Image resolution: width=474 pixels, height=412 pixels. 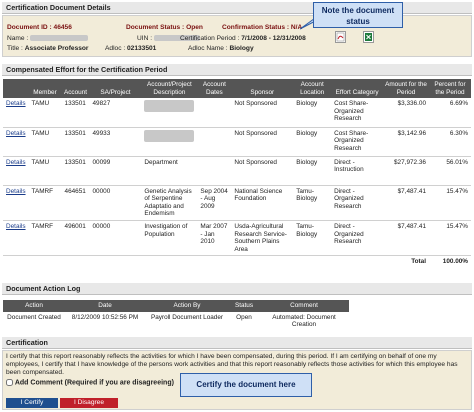 What do you see at coordinates (169, 238) in the screenshot?
I see `description-cell: Investigation of Population` at bounding box center [169, 238].